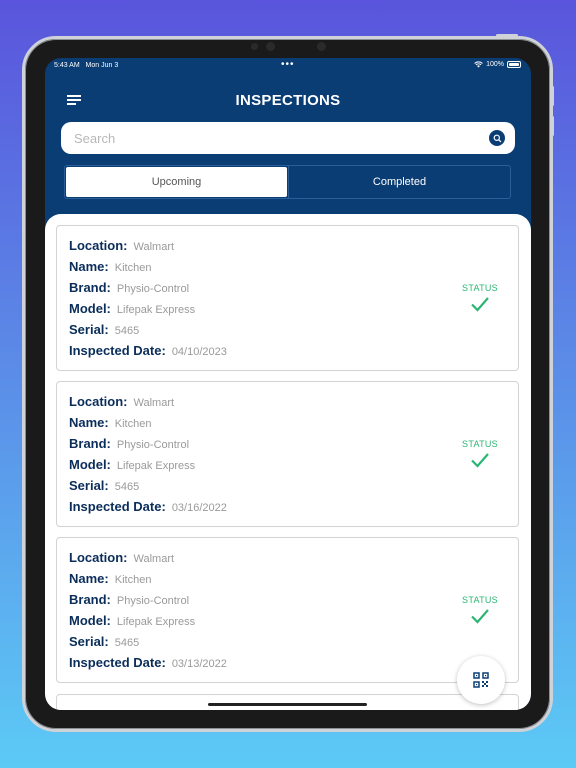 The image size is (576, 768). I want to click on date-text: Mon Jun 3, so click(102, 65).